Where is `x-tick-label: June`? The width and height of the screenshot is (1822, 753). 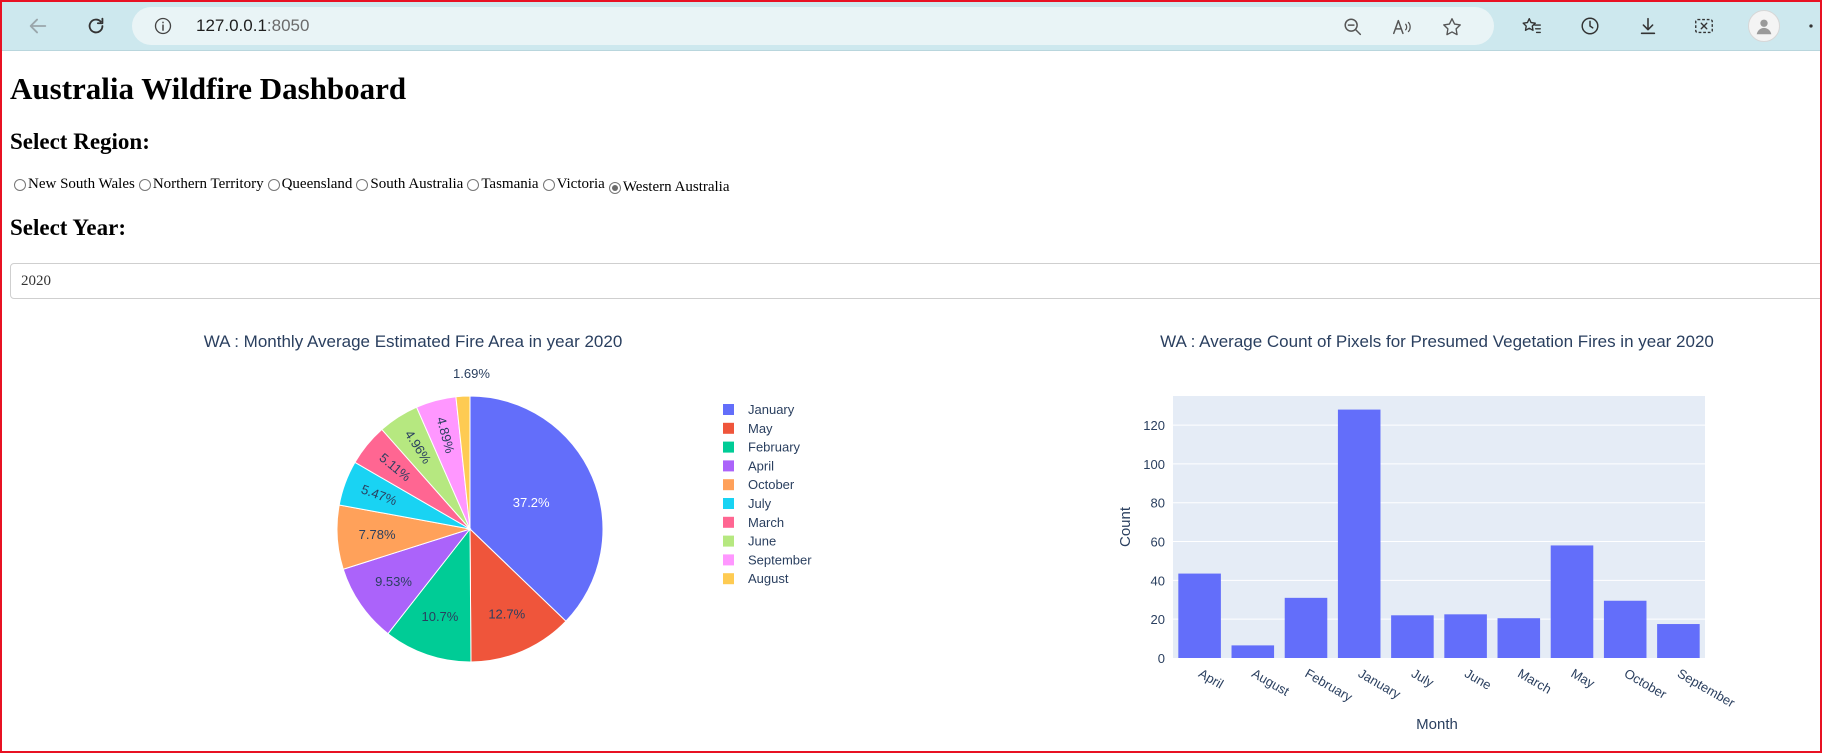 x-tick-label: June is located at coordinates (1478, 679).